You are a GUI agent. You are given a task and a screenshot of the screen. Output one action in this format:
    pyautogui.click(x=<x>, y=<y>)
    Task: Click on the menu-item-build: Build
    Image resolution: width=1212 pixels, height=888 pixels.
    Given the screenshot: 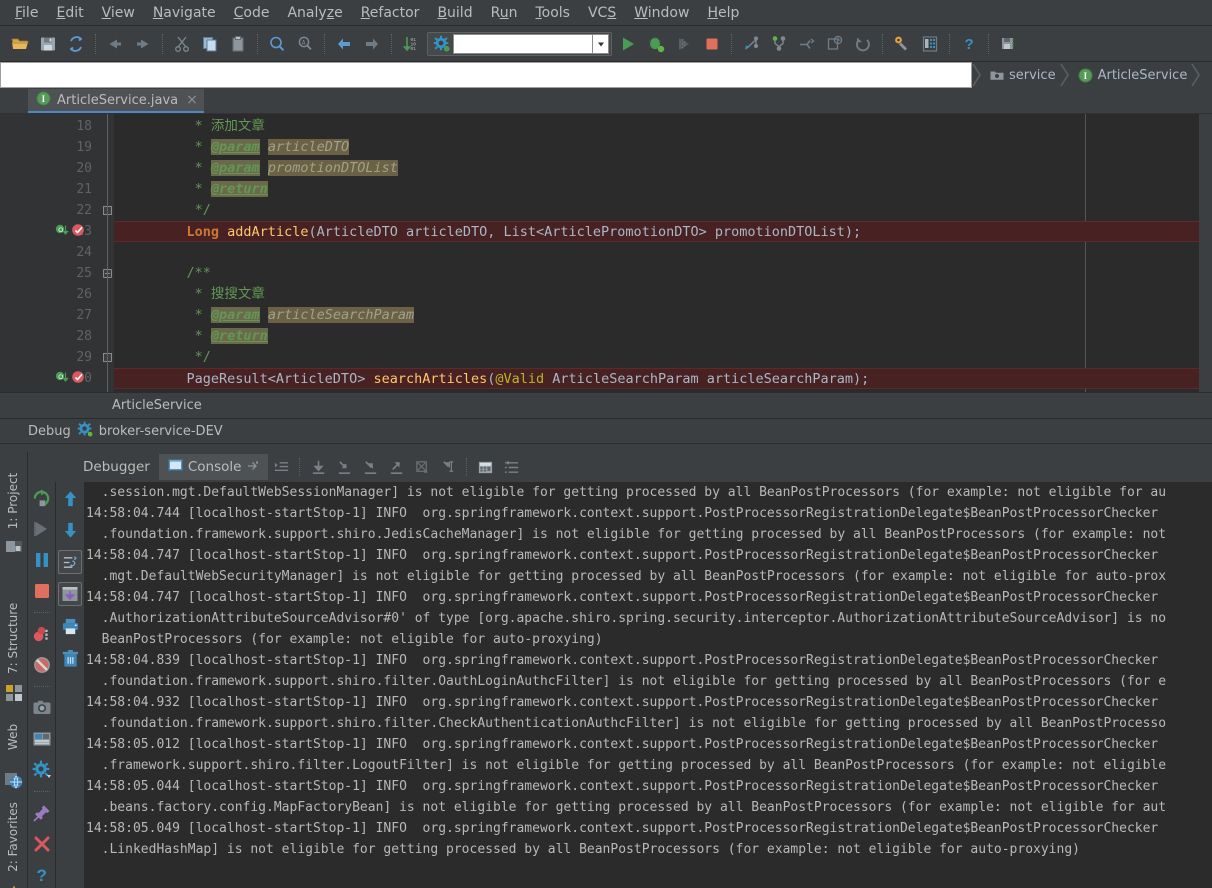 What is the action you would take?
    pyautogui.click(x=454, y=13)
    